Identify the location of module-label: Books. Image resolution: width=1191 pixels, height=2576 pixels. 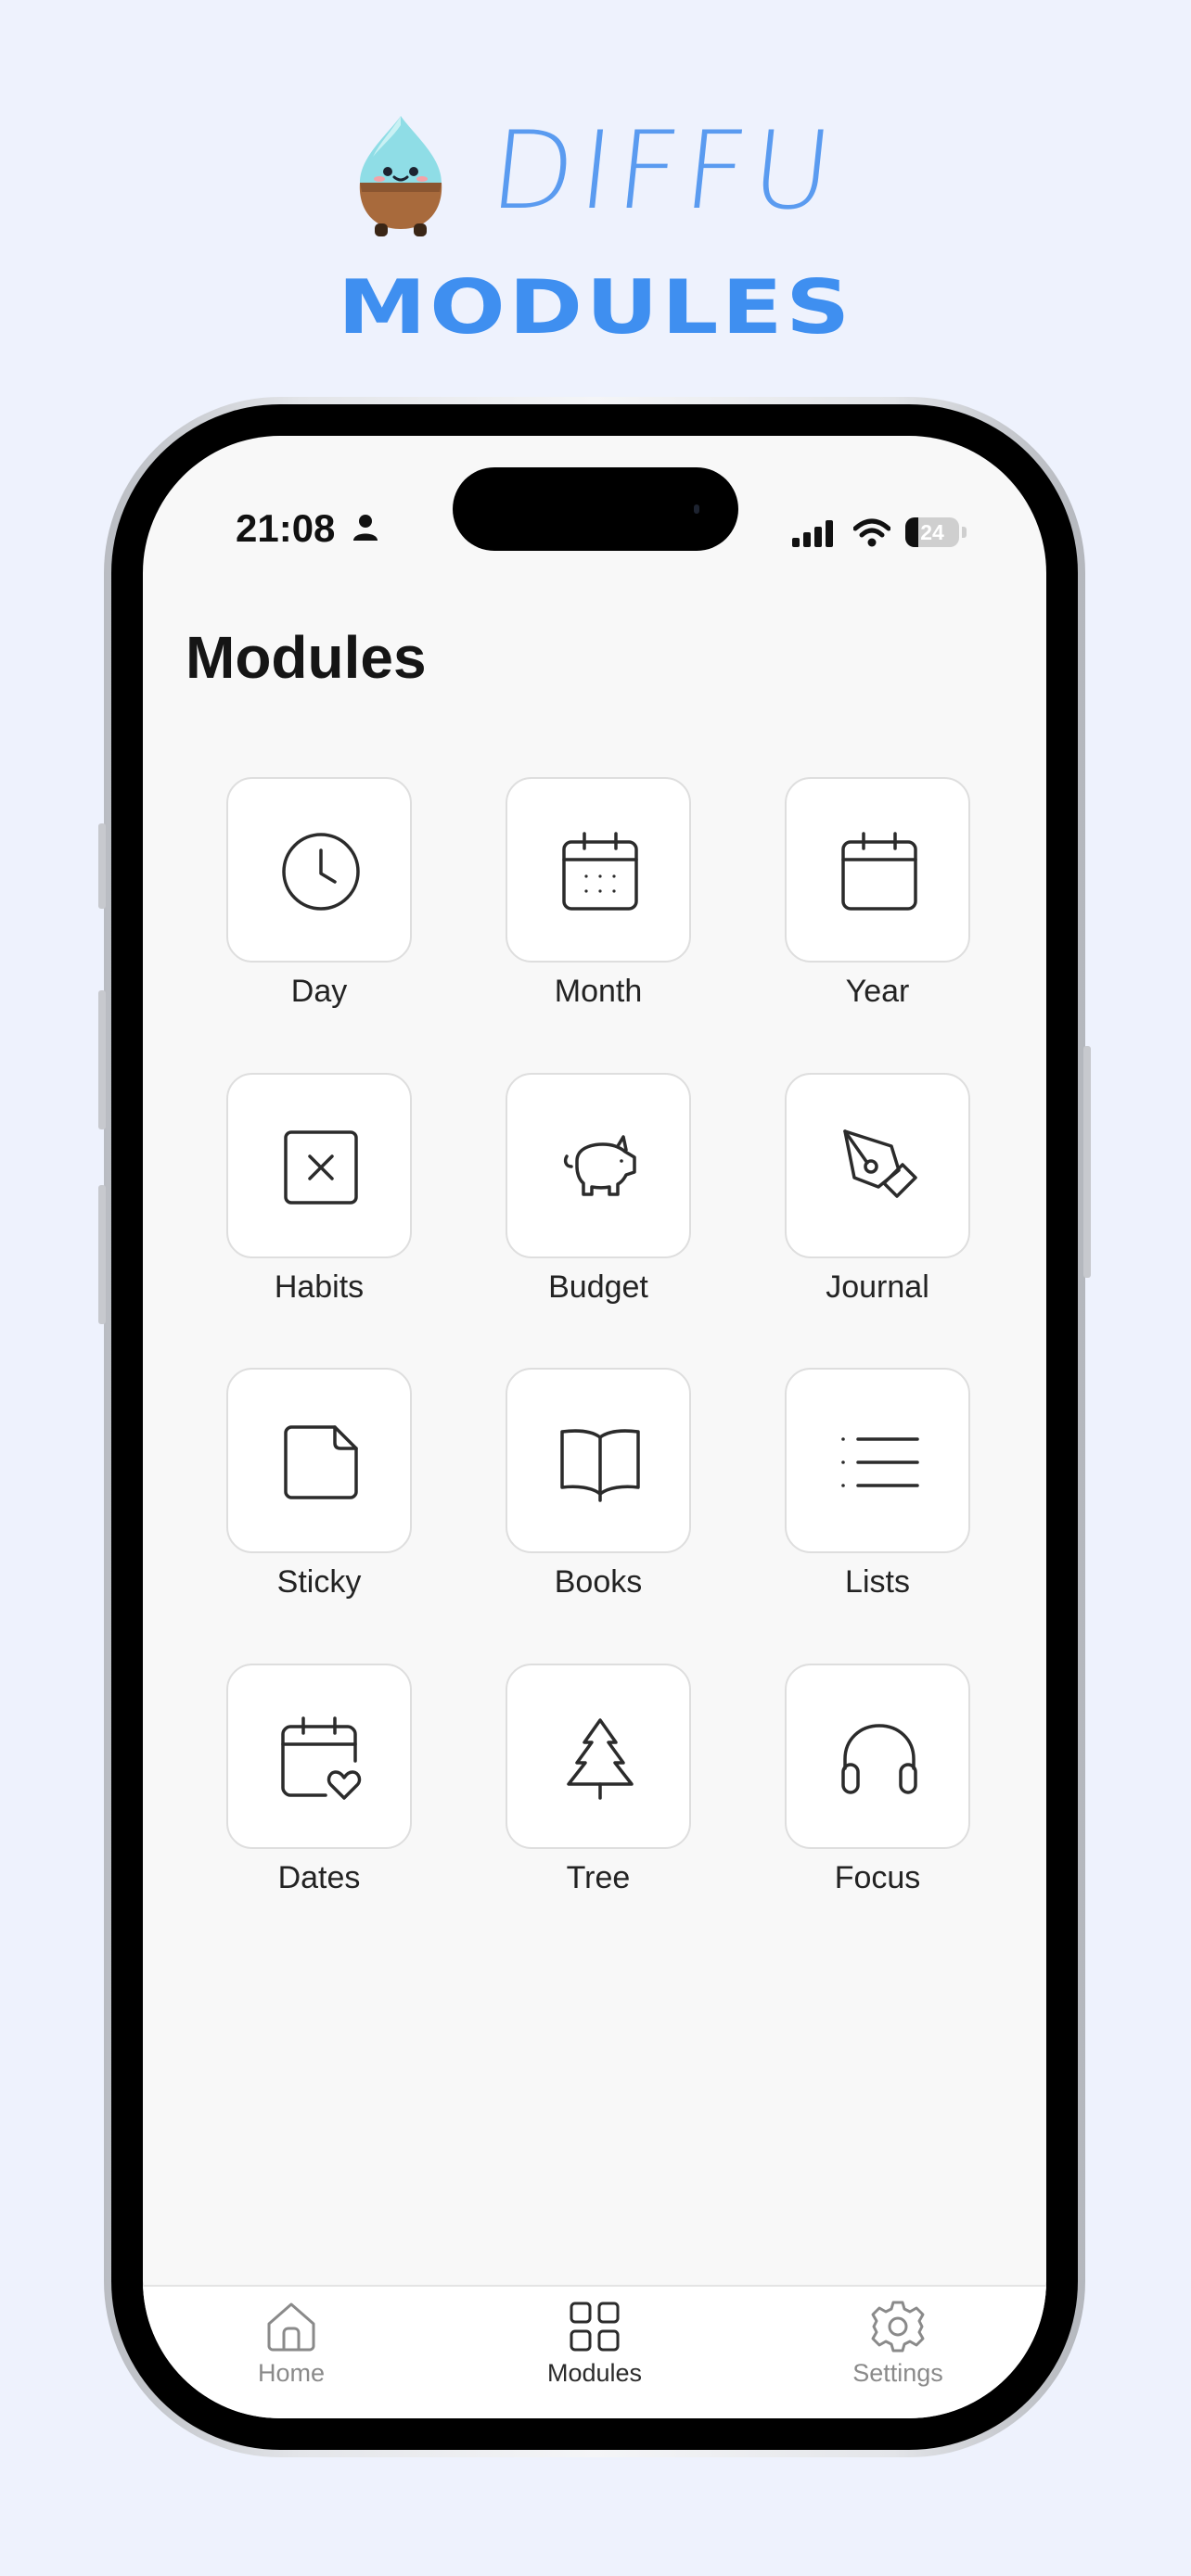
(598, 1582).